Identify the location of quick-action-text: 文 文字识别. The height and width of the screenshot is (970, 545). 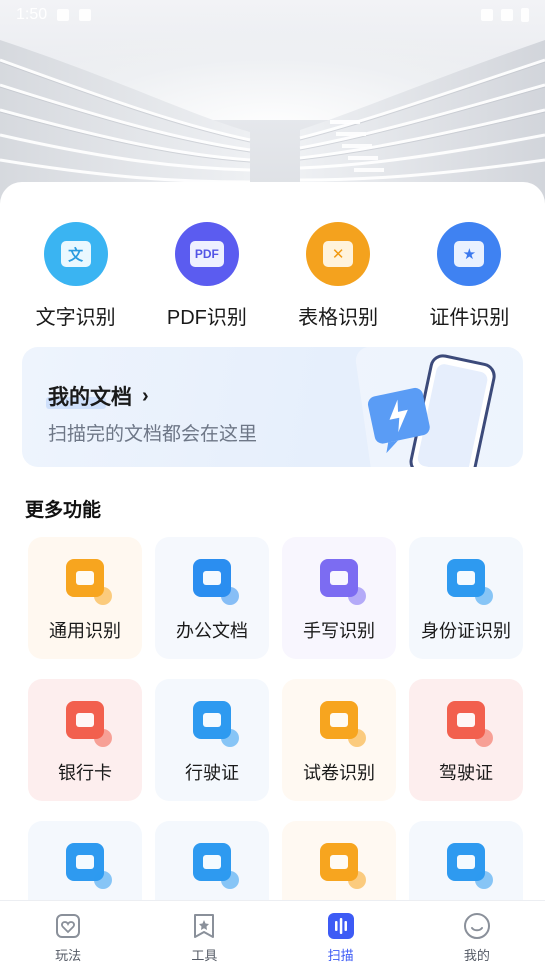
(76, 276).